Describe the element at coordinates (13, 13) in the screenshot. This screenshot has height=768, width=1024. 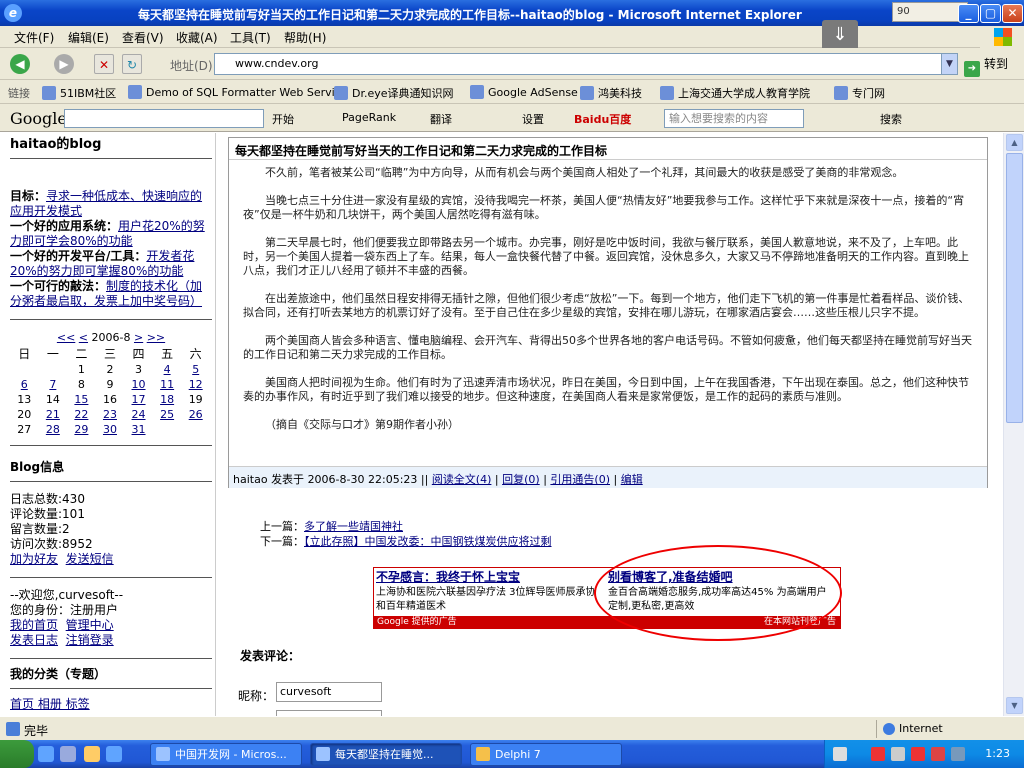
I see `ie-logo-icon: e` at that location.